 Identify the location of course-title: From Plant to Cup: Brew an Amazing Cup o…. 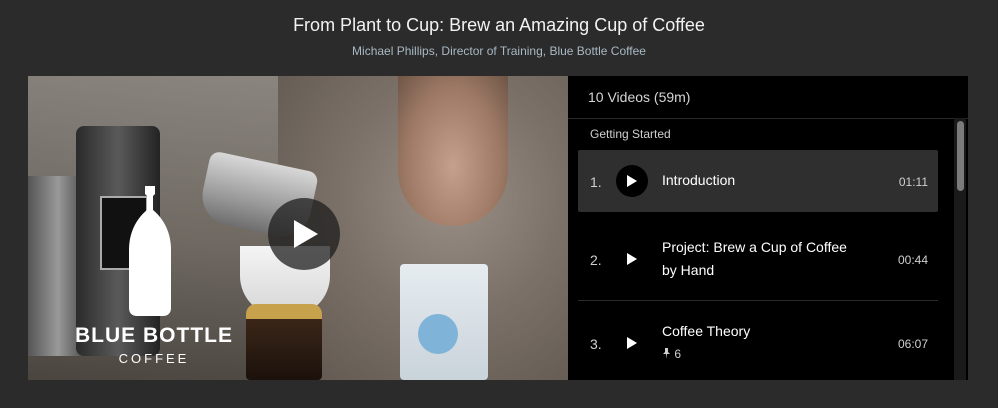
(499, 25).